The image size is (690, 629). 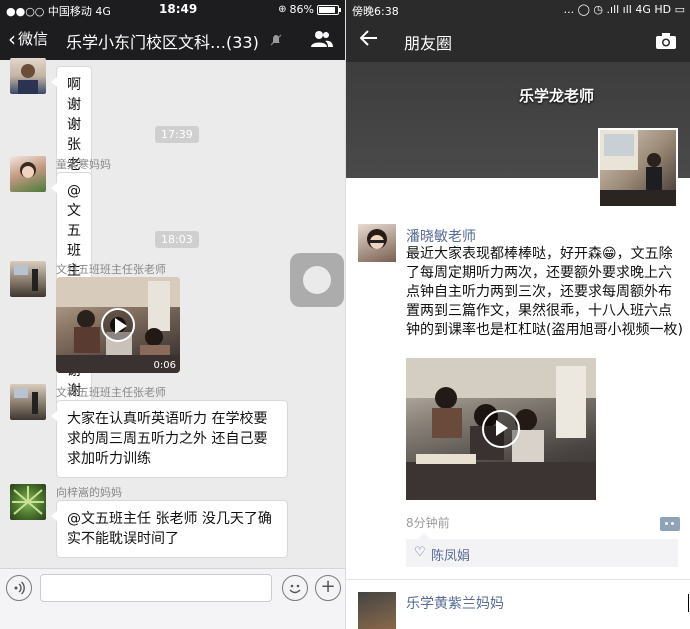 I want to click on timestamp: 18:03, so click(x=177, y=239).